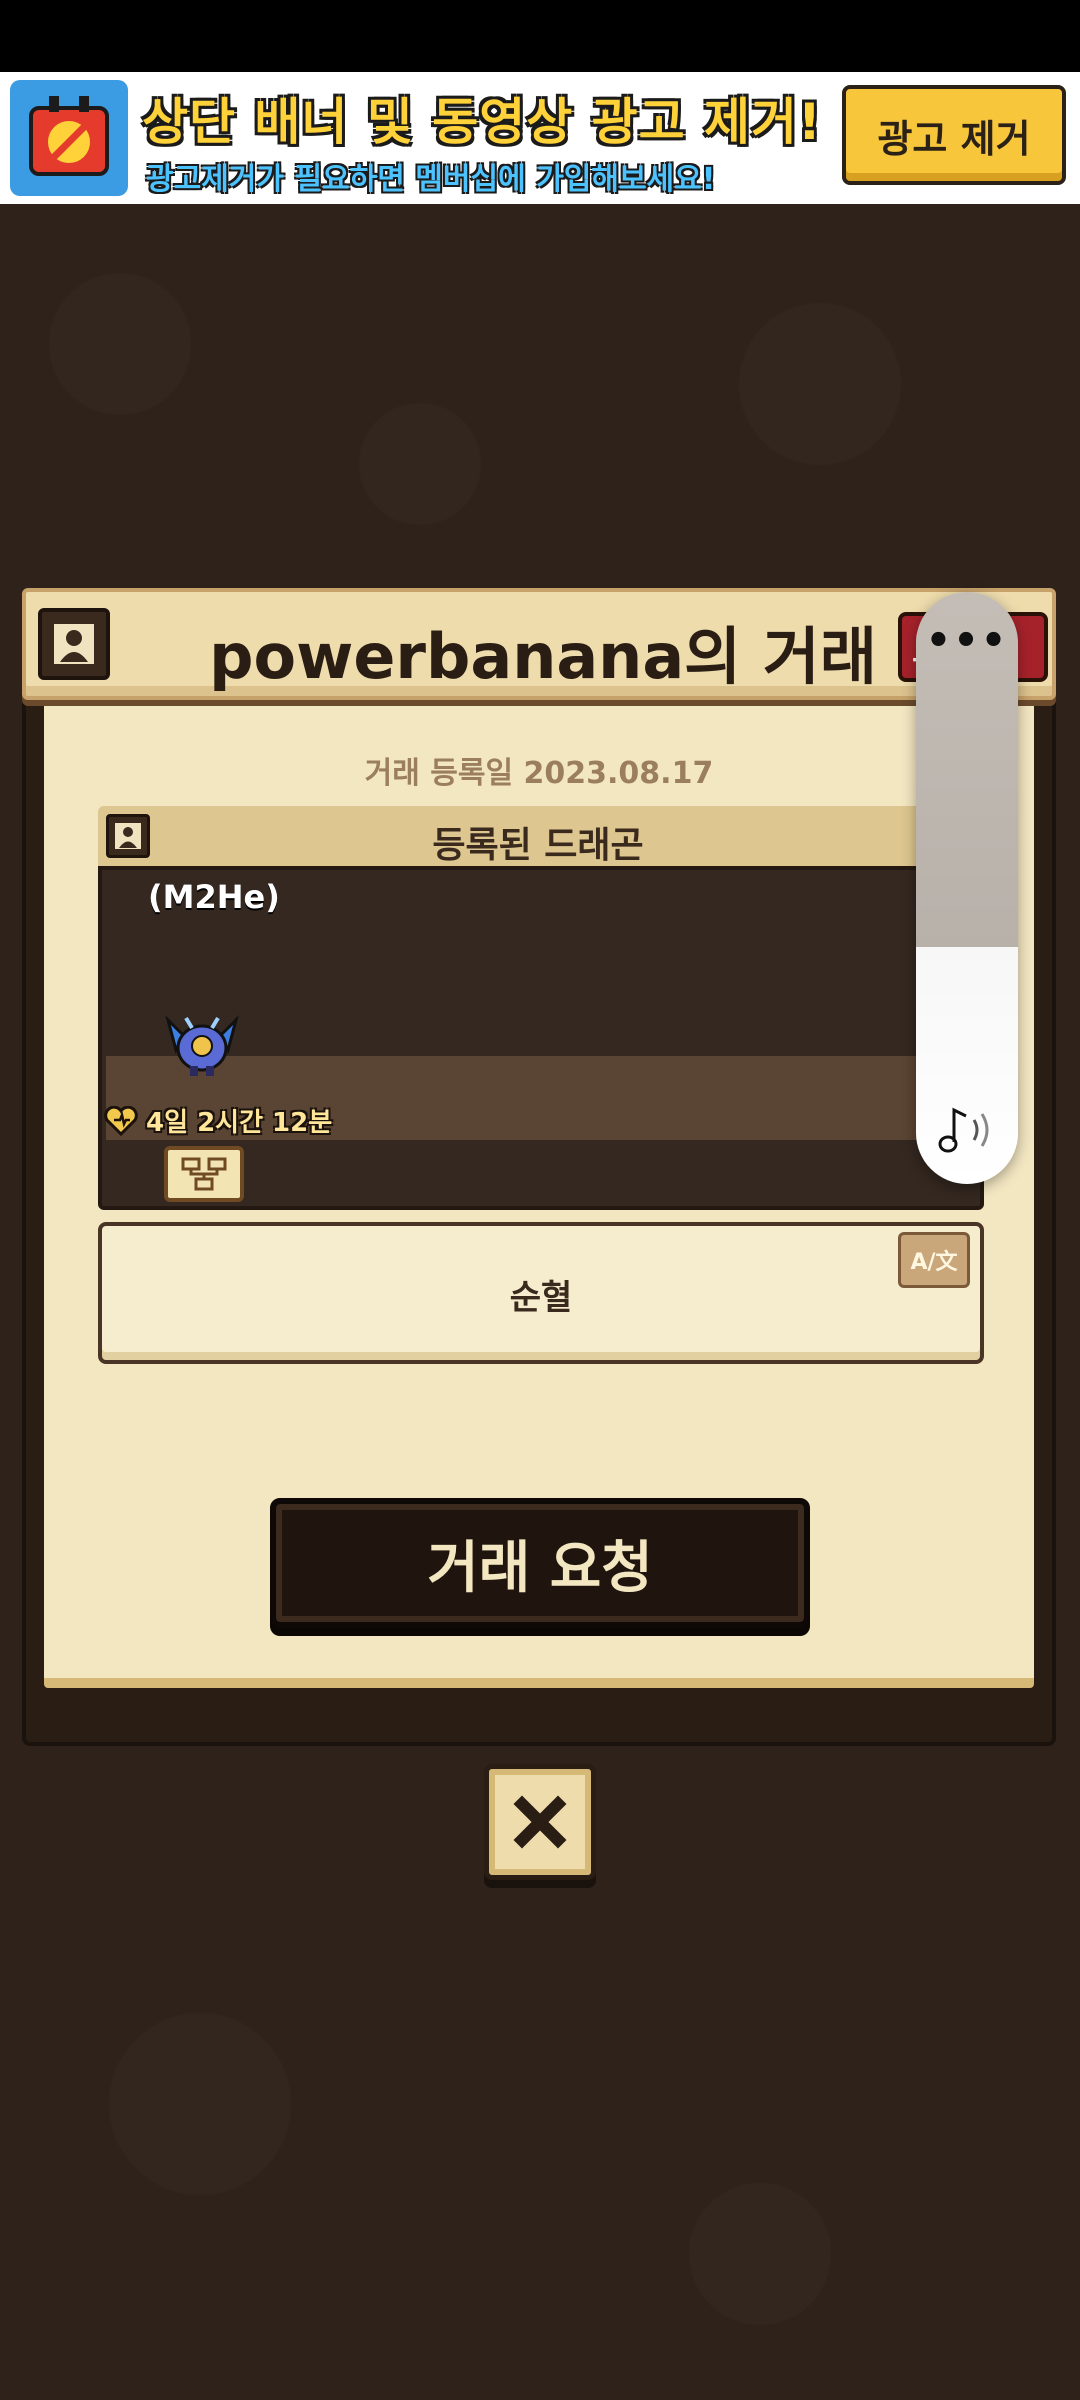 The height and width of the screenshot is (2400, 1080). I want to click on registered-dragon-header: 등록된 드래곤, so click(538, 837).